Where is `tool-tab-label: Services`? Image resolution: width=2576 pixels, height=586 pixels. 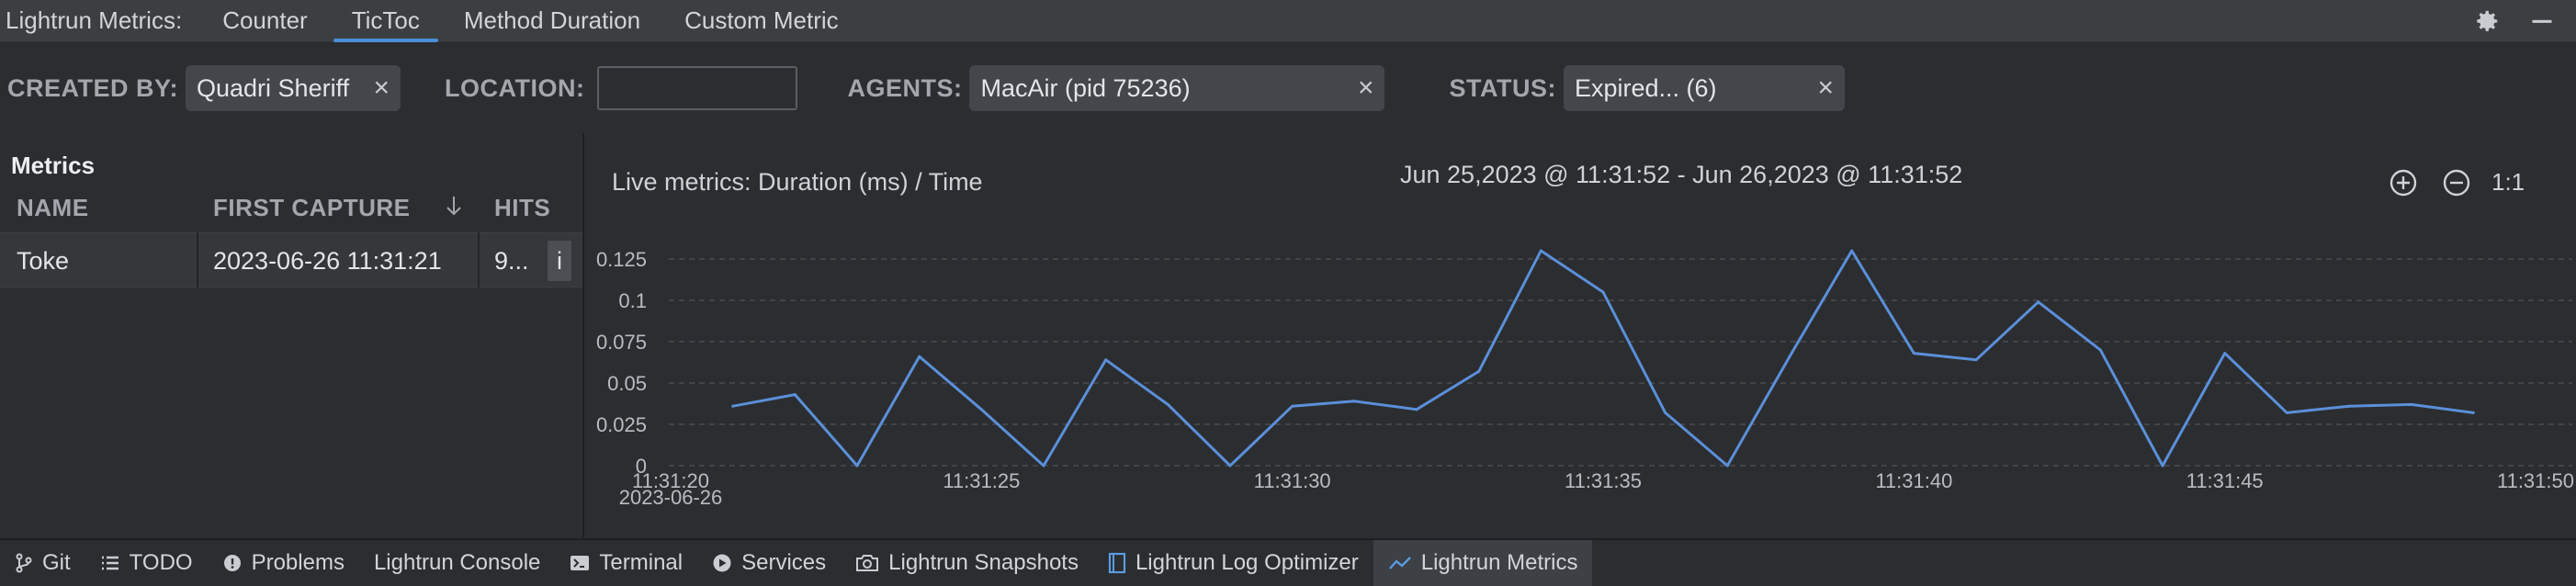 tool-tab-label: Services is located at coordinates (784, 562).